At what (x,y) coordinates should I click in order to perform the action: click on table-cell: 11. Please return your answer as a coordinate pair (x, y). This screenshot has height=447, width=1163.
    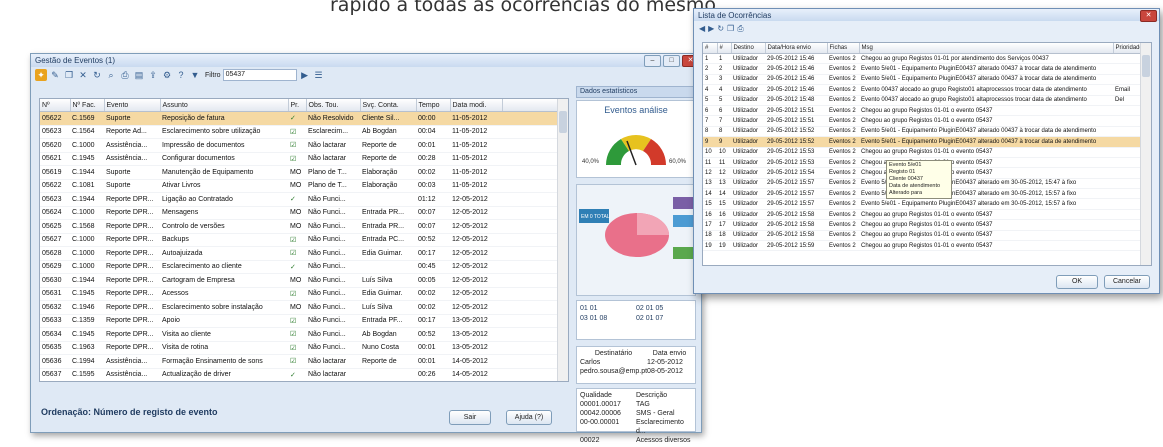
    Looking at the image, I should click on (724, 163).